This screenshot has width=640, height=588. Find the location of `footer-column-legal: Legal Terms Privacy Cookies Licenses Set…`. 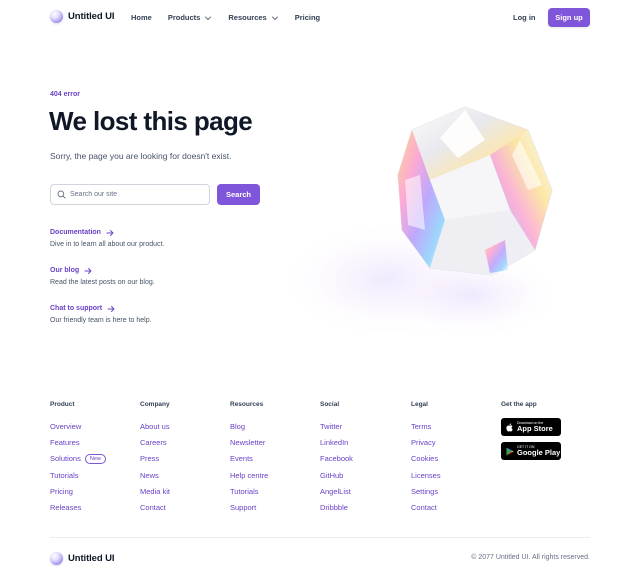

footer-column-legal: Legal Terms Privacy Cookies Licenses Set… is located at coordinates (426, 458).